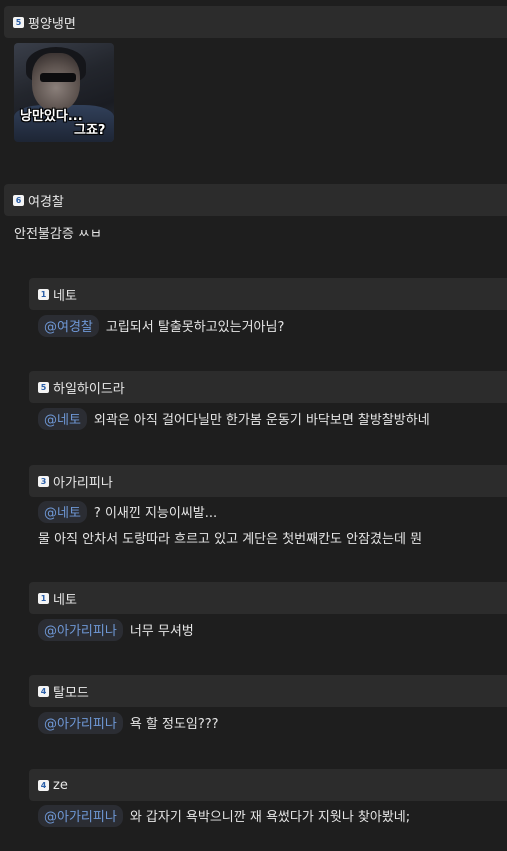  I want to click on comment-text: 외곽은 아직 걸어다닐만 한가봄 운동기 바닥보면 찰방찰방하네, so click(261, 420).